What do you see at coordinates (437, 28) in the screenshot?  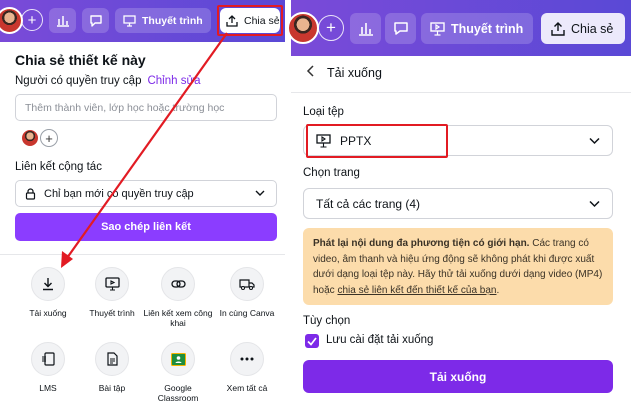 I see `presentation-icon` at bounding box center [437, 28].